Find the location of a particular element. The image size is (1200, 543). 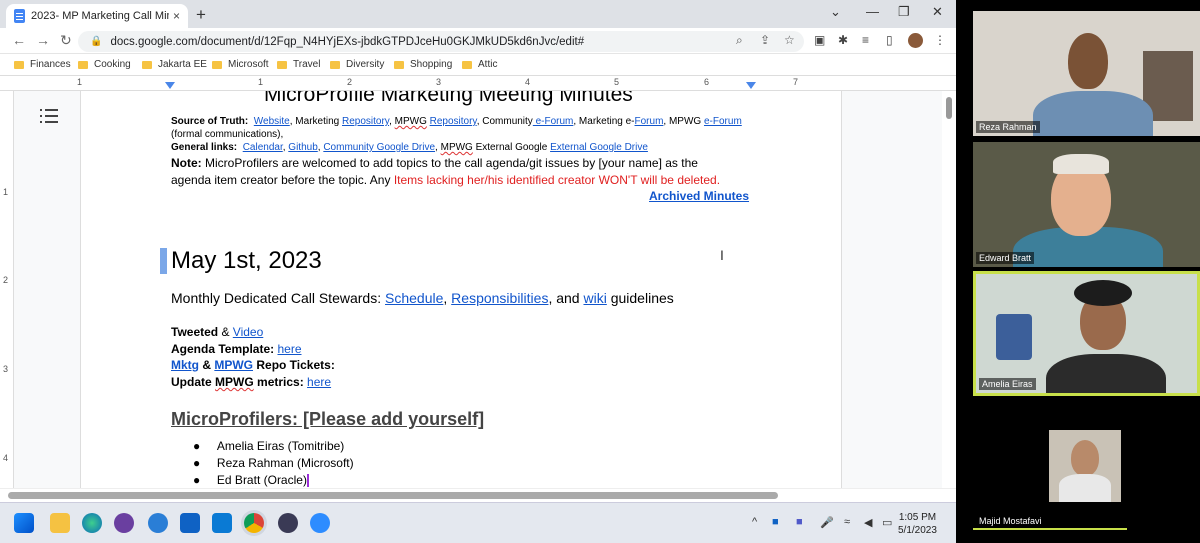

mktg-link: Mktg is located at coordinates (185, 365).